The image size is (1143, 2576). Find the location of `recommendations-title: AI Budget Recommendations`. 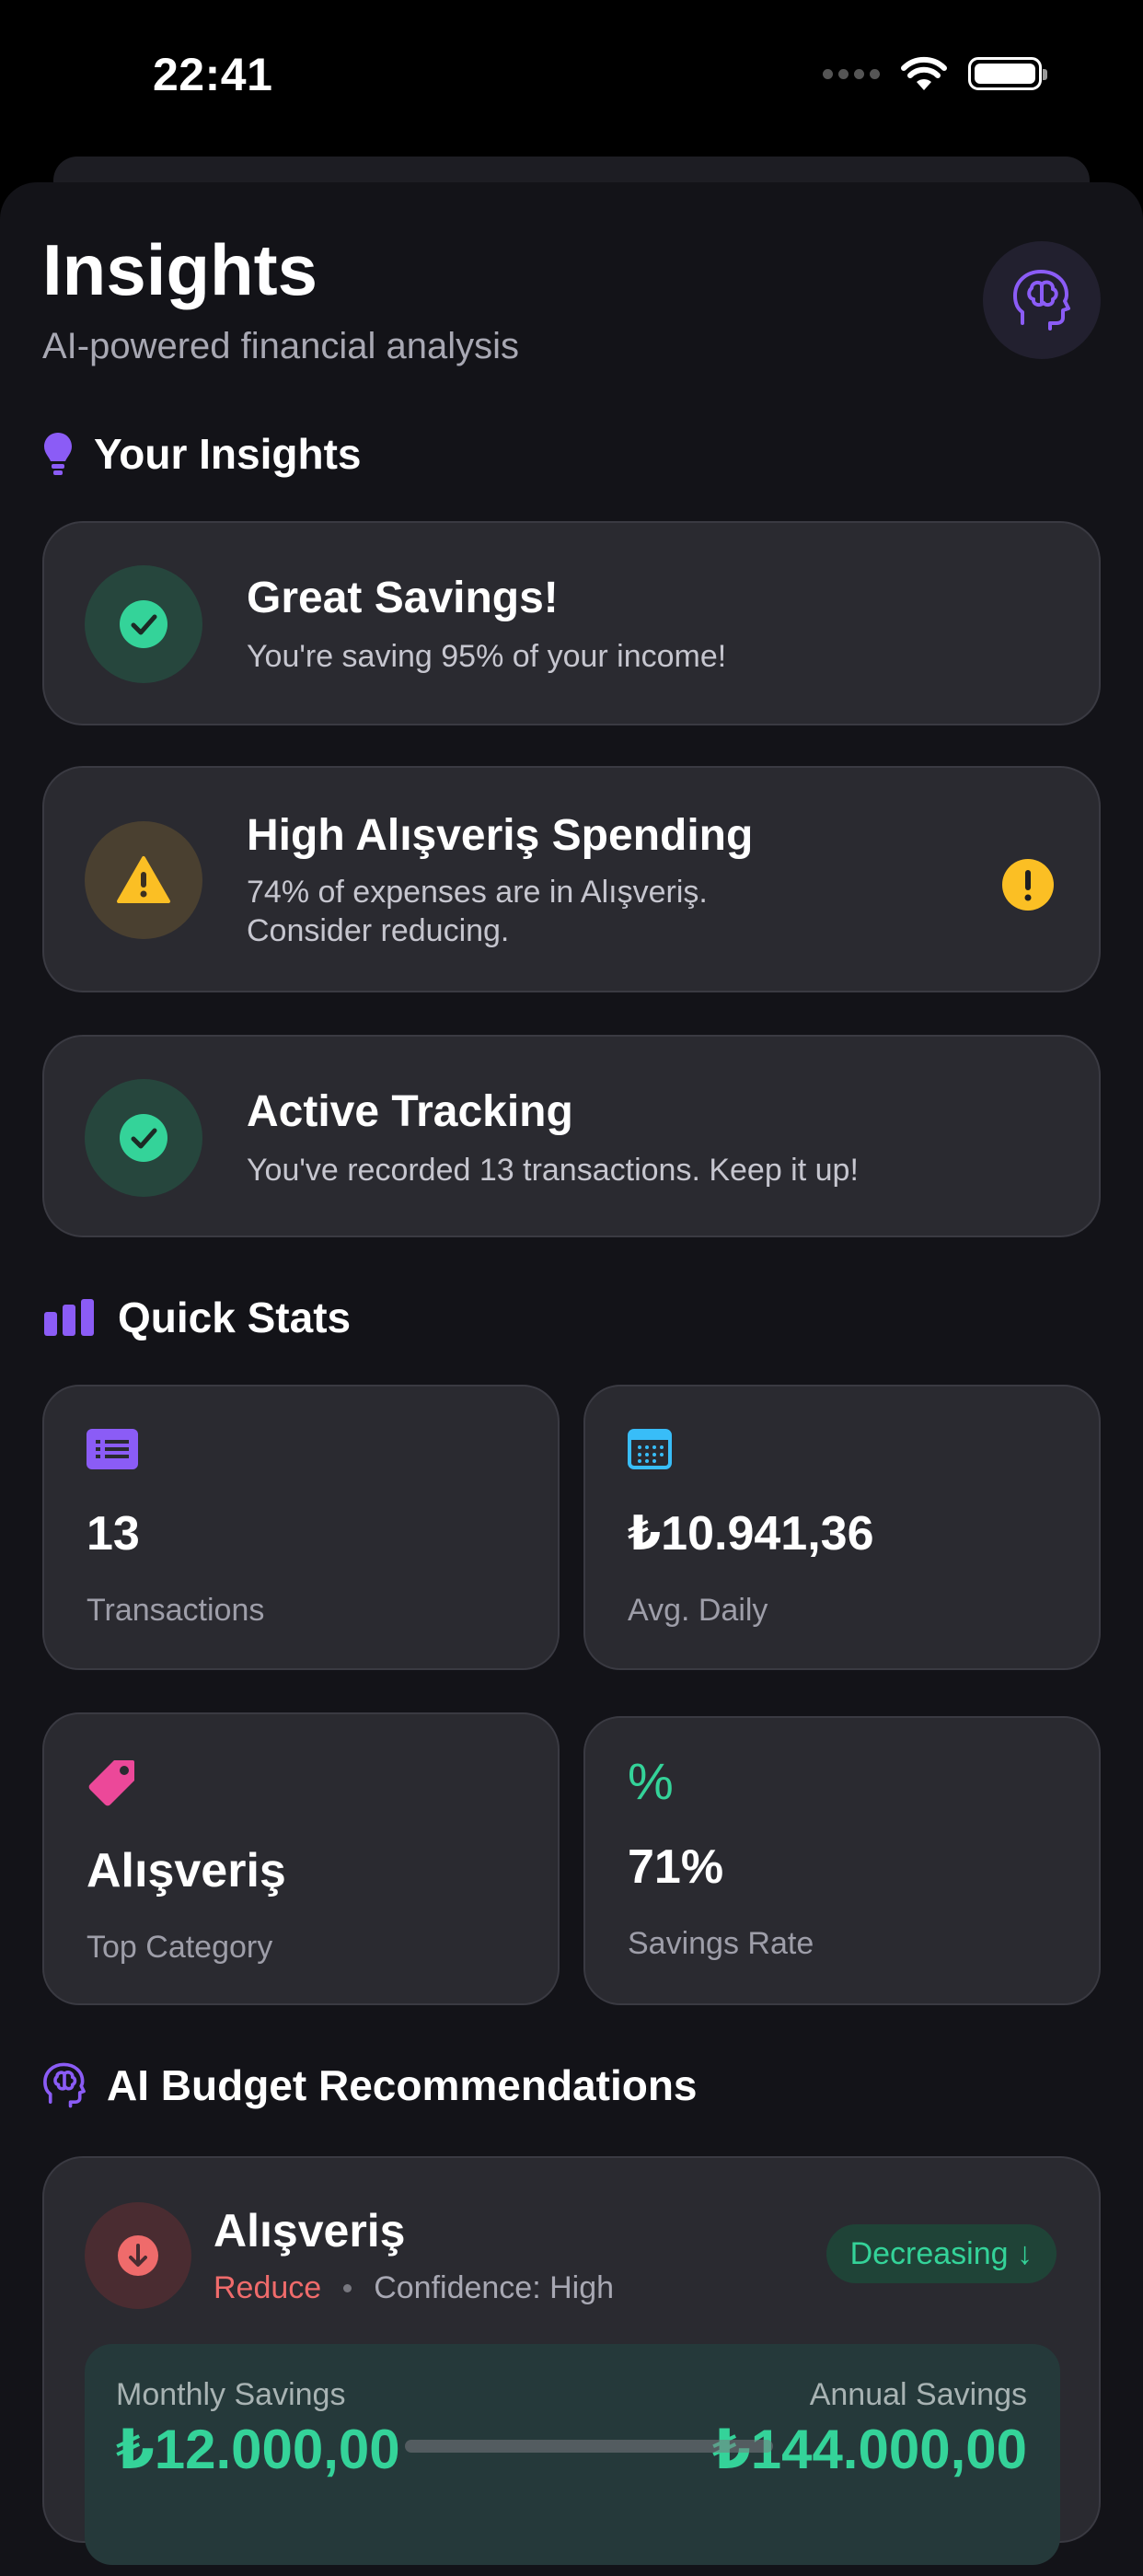

recommendations-title: AI Budget Recommendations is located at coordinates (402, 2085).